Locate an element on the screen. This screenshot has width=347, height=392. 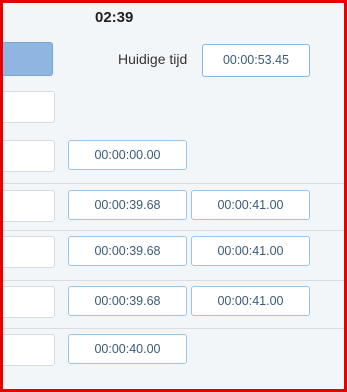
selected-row-block is located at coordinates (28, 59).